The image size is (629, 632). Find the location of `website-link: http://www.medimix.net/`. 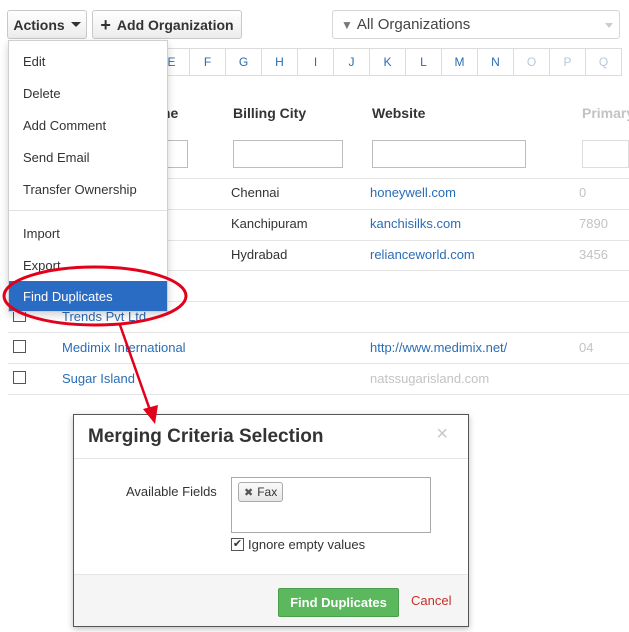

website-link: http://www.medimix.net/ is located at coordinates (438, 347).